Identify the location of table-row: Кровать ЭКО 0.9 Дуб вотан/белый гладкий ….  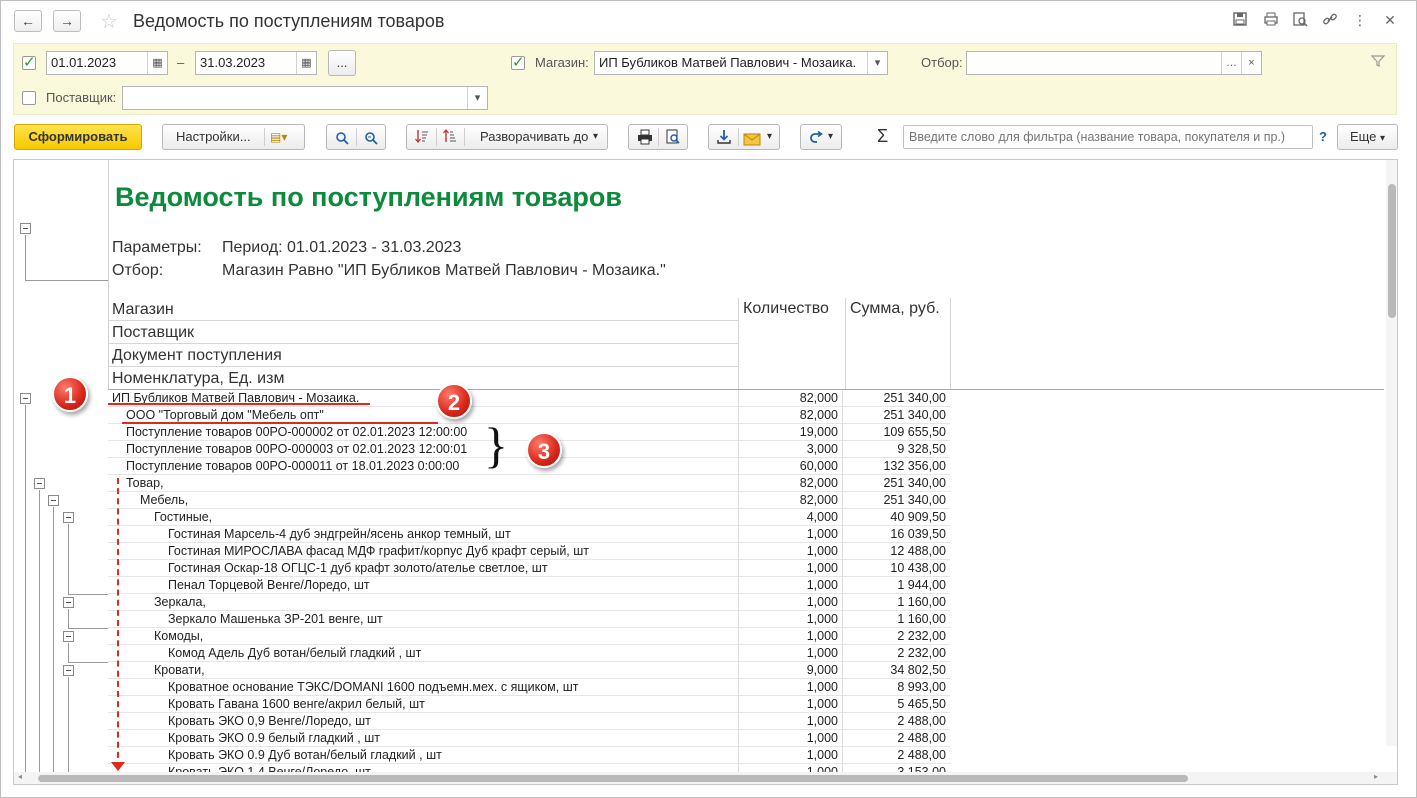
(529, 755).